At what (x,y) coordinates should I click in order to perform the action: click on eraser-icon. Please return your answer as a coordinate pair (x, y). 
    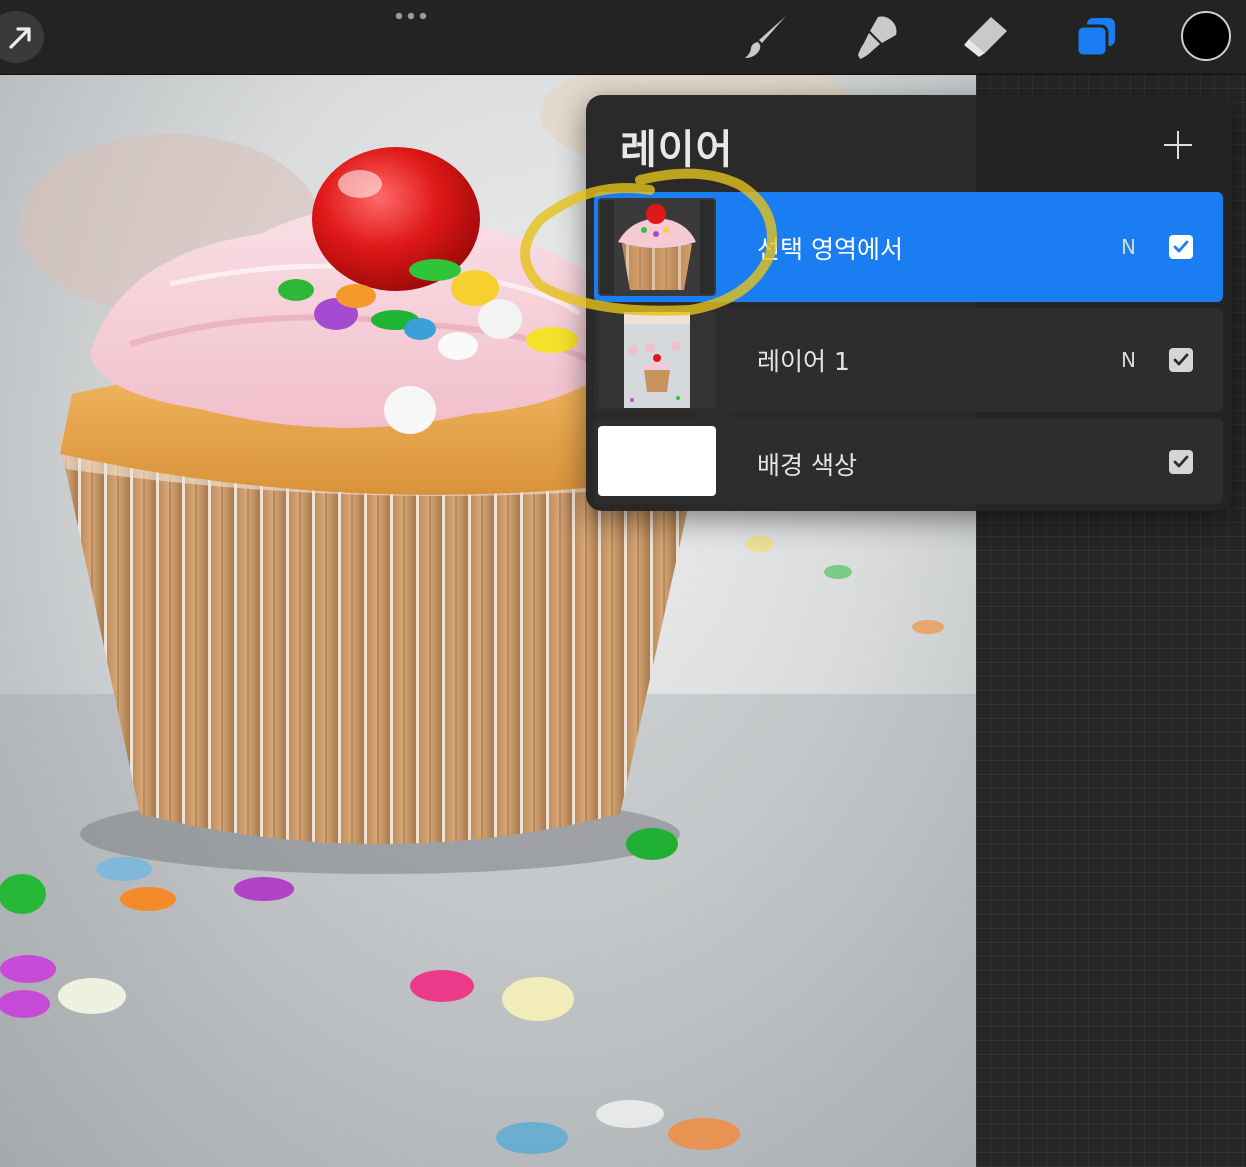
    Looking at the image, I should click on (985, 37).